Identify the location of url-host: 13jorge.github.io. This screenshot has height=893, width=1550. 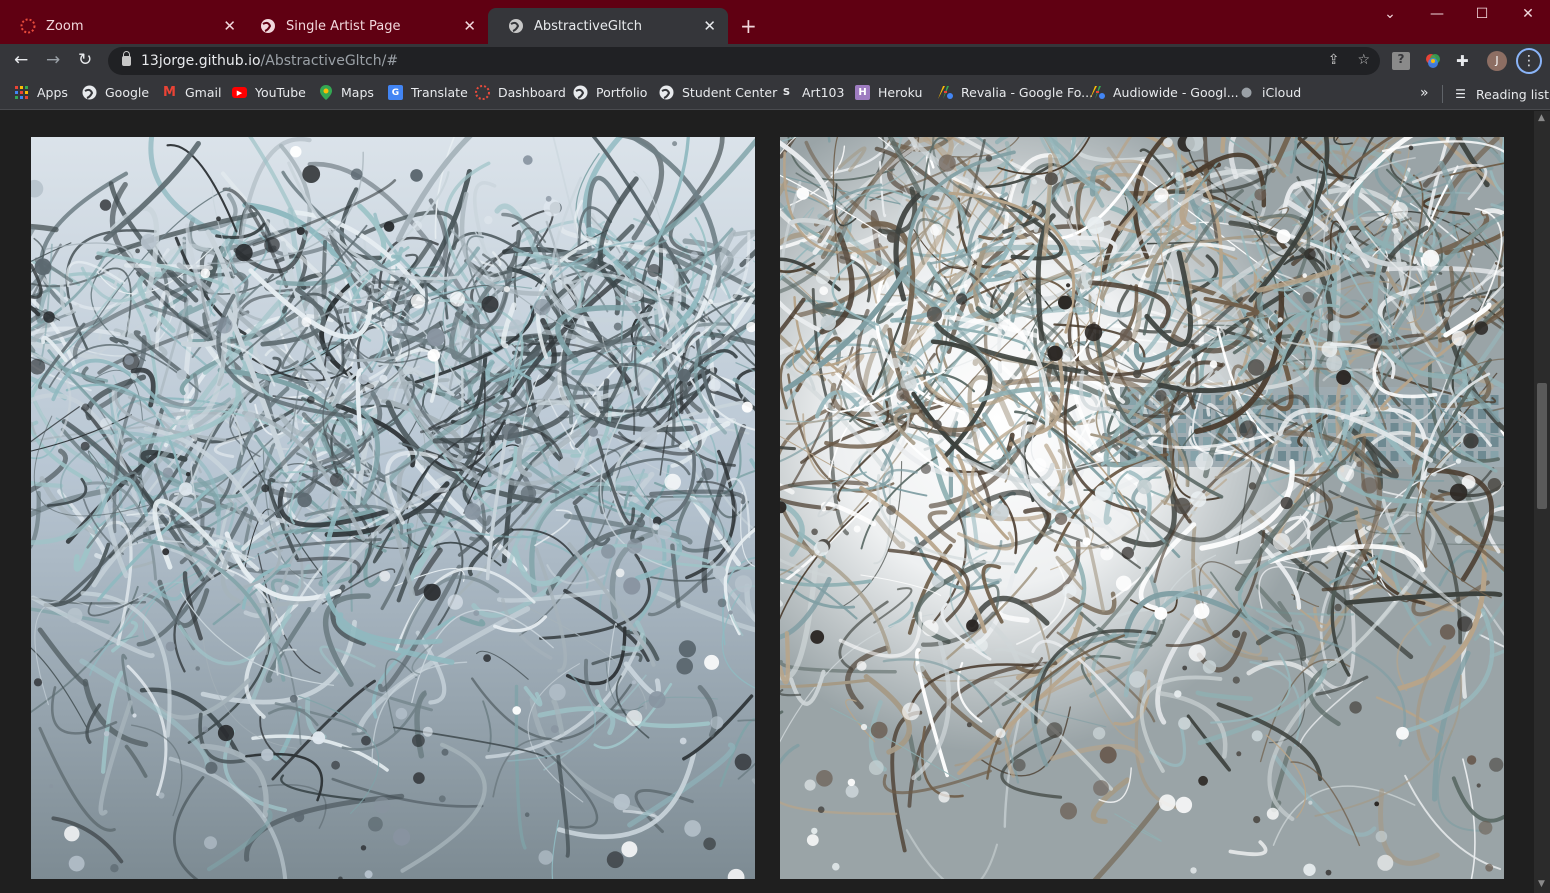
(201, 61).